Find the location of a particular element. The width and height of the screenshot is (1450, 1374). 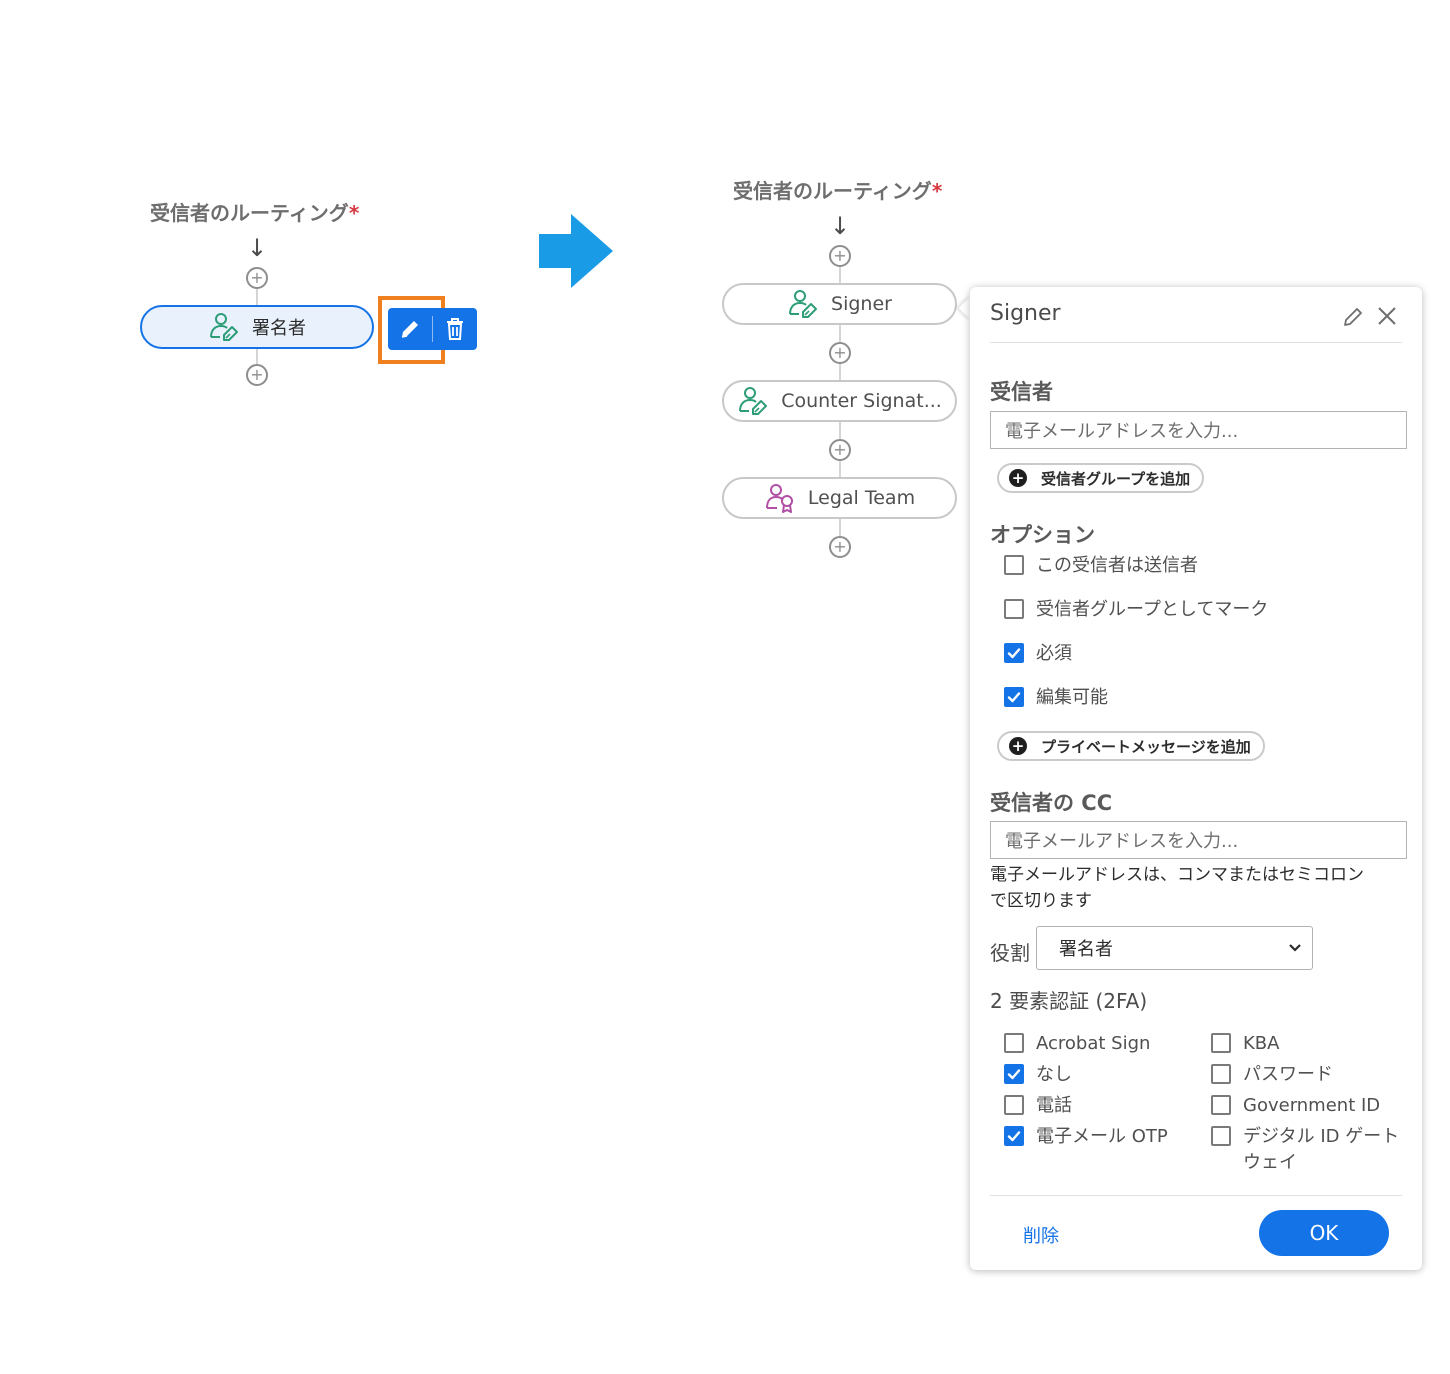

required-asterisk: * is located at coordinates (937, 191).